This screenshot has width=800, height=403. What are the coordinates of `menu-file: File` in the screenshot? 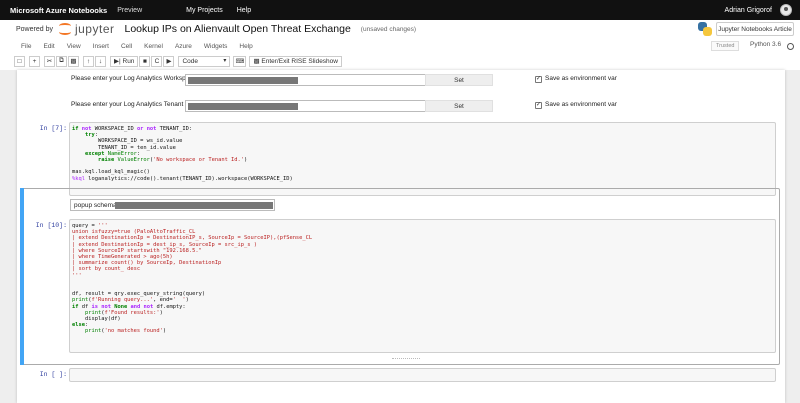 It's located at (26, 46).